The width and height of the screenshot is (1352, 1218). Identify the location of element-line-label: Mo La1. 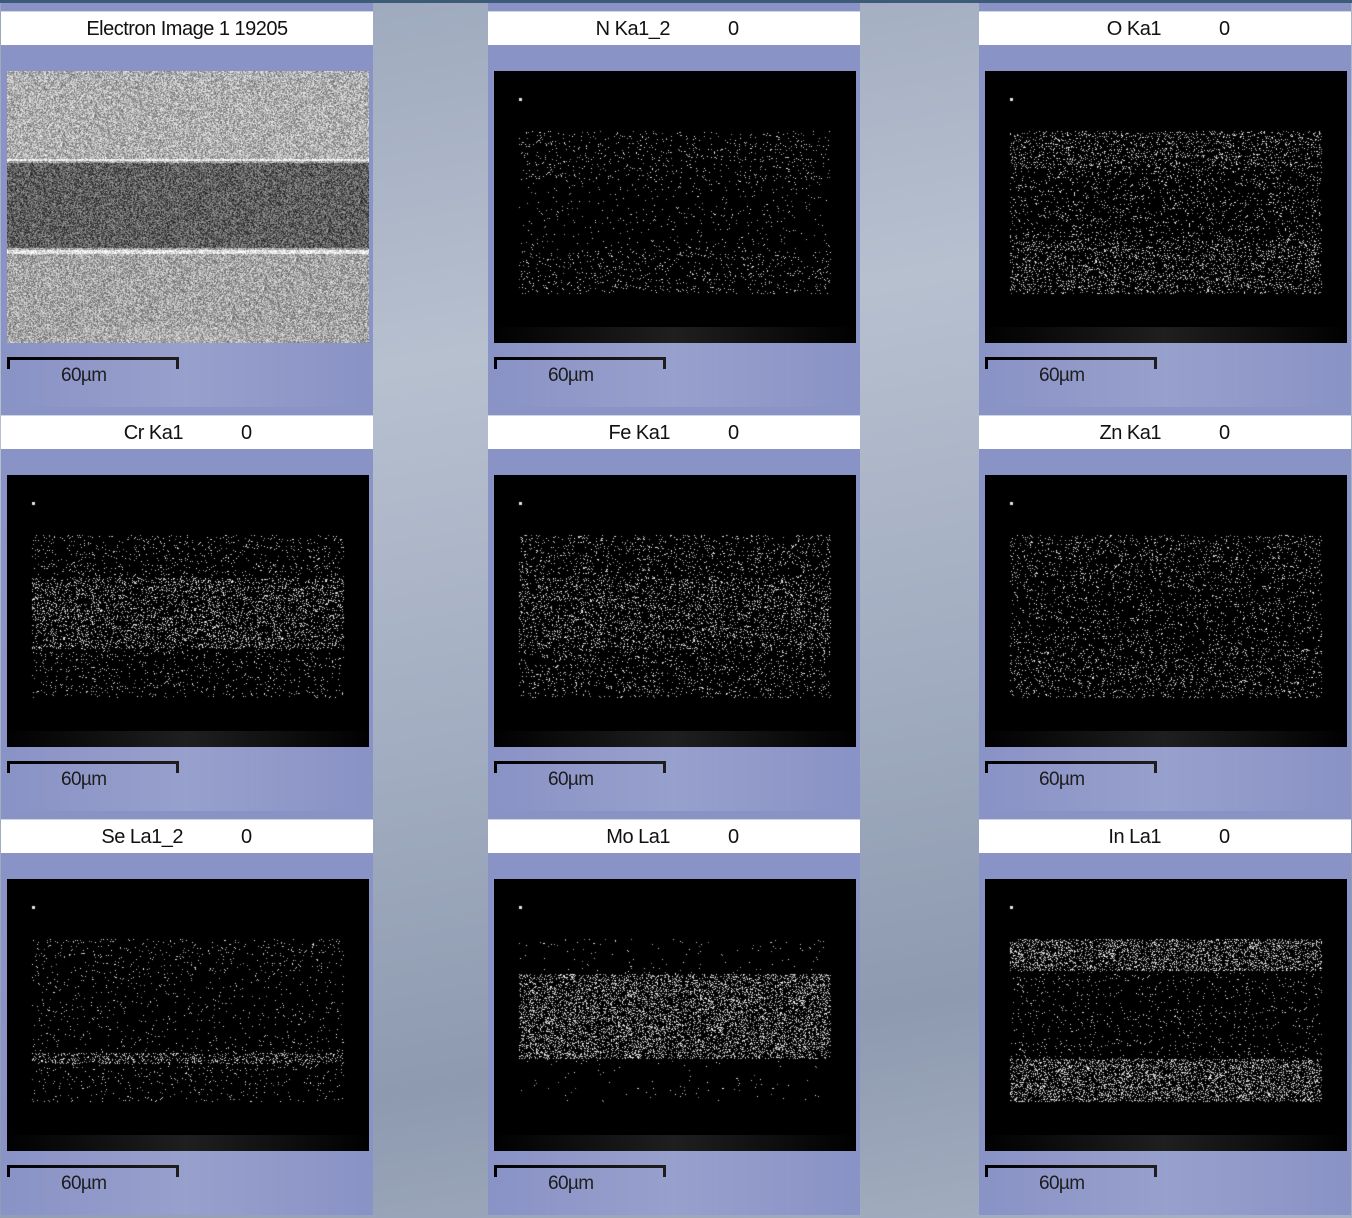
(638, 837).